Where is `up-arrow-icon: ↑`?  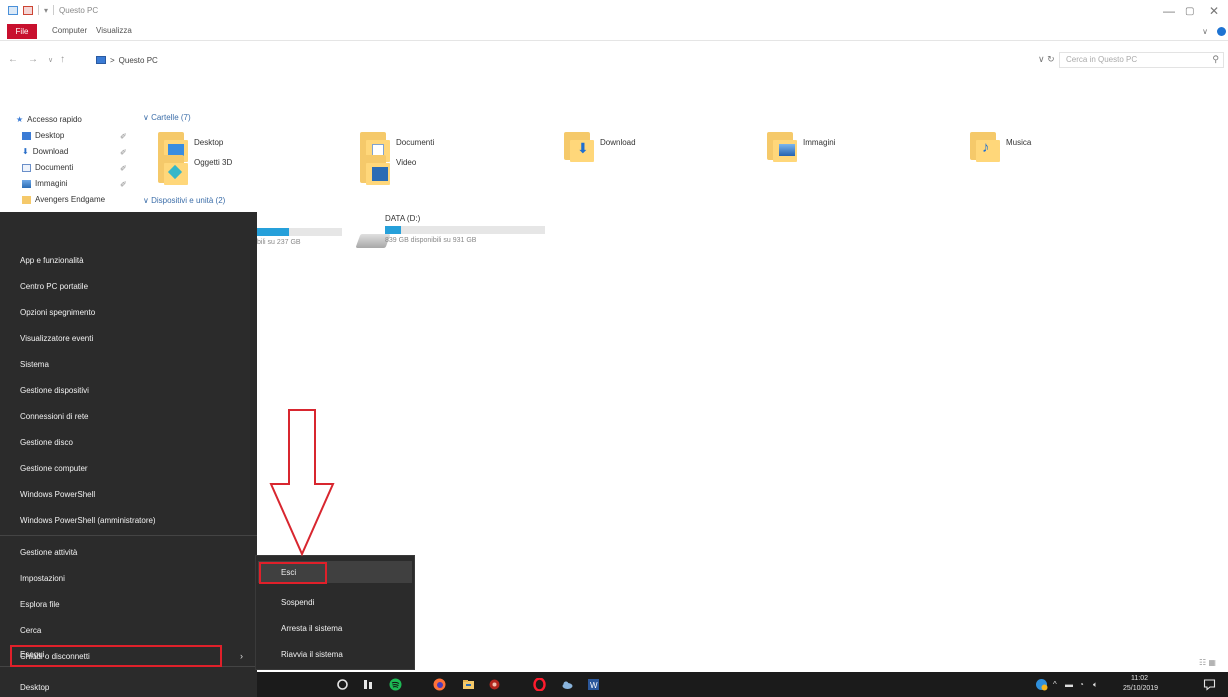
up-arrow-icon: ↑ is located at coordinates (62, 59).